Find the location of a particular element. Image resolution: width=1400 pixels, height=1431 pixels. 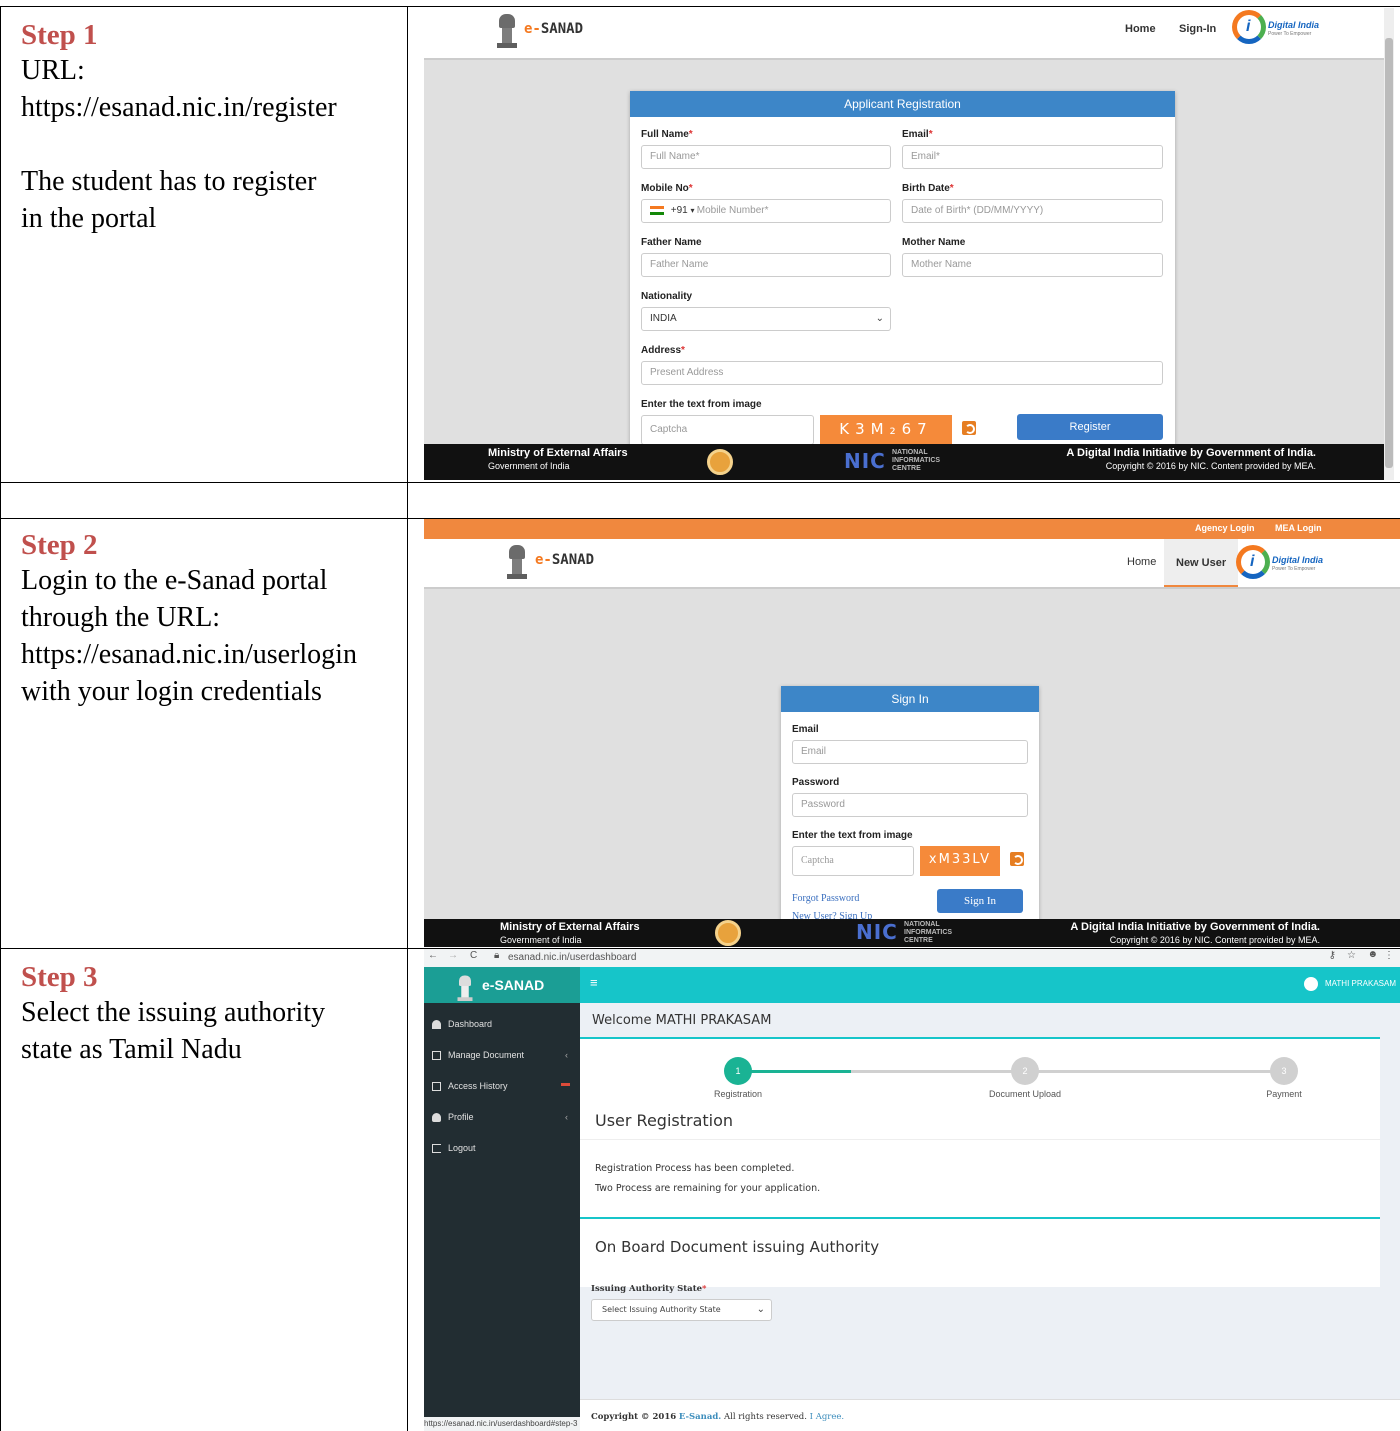

sidebar-item-profile: Profile ‹ is located at coordinates (502, 1117).